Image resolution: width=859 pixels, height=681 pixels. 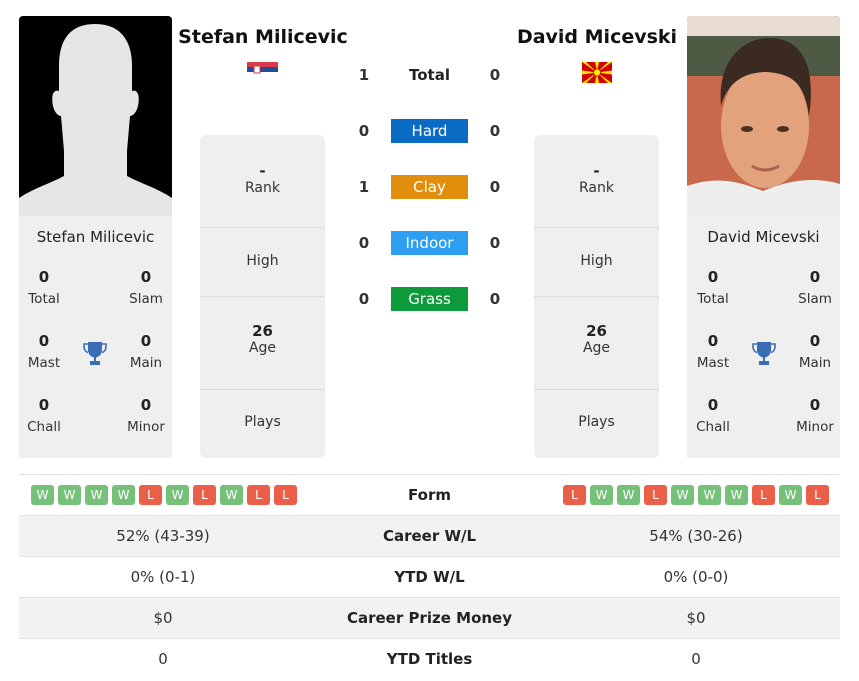 I want to click on serbia-flag-icon, so click(x=262, y=69).